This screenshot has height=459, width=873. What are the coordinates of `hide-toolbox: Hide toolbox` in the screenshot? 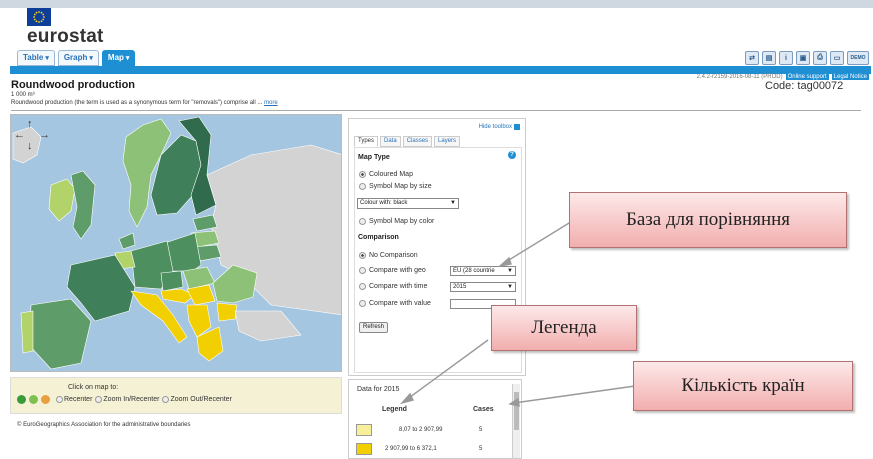 It's located at (499, 127).